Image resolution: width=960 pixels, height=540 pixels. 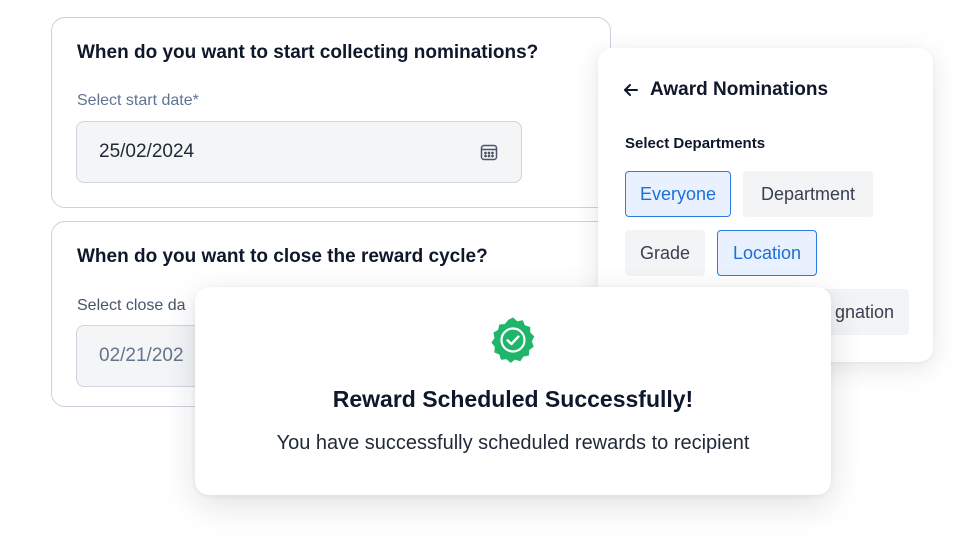 What do you see at coordinates (767, 253) in the screenshot?
I see `chip-location: Location` at bounding box center [767, 253].